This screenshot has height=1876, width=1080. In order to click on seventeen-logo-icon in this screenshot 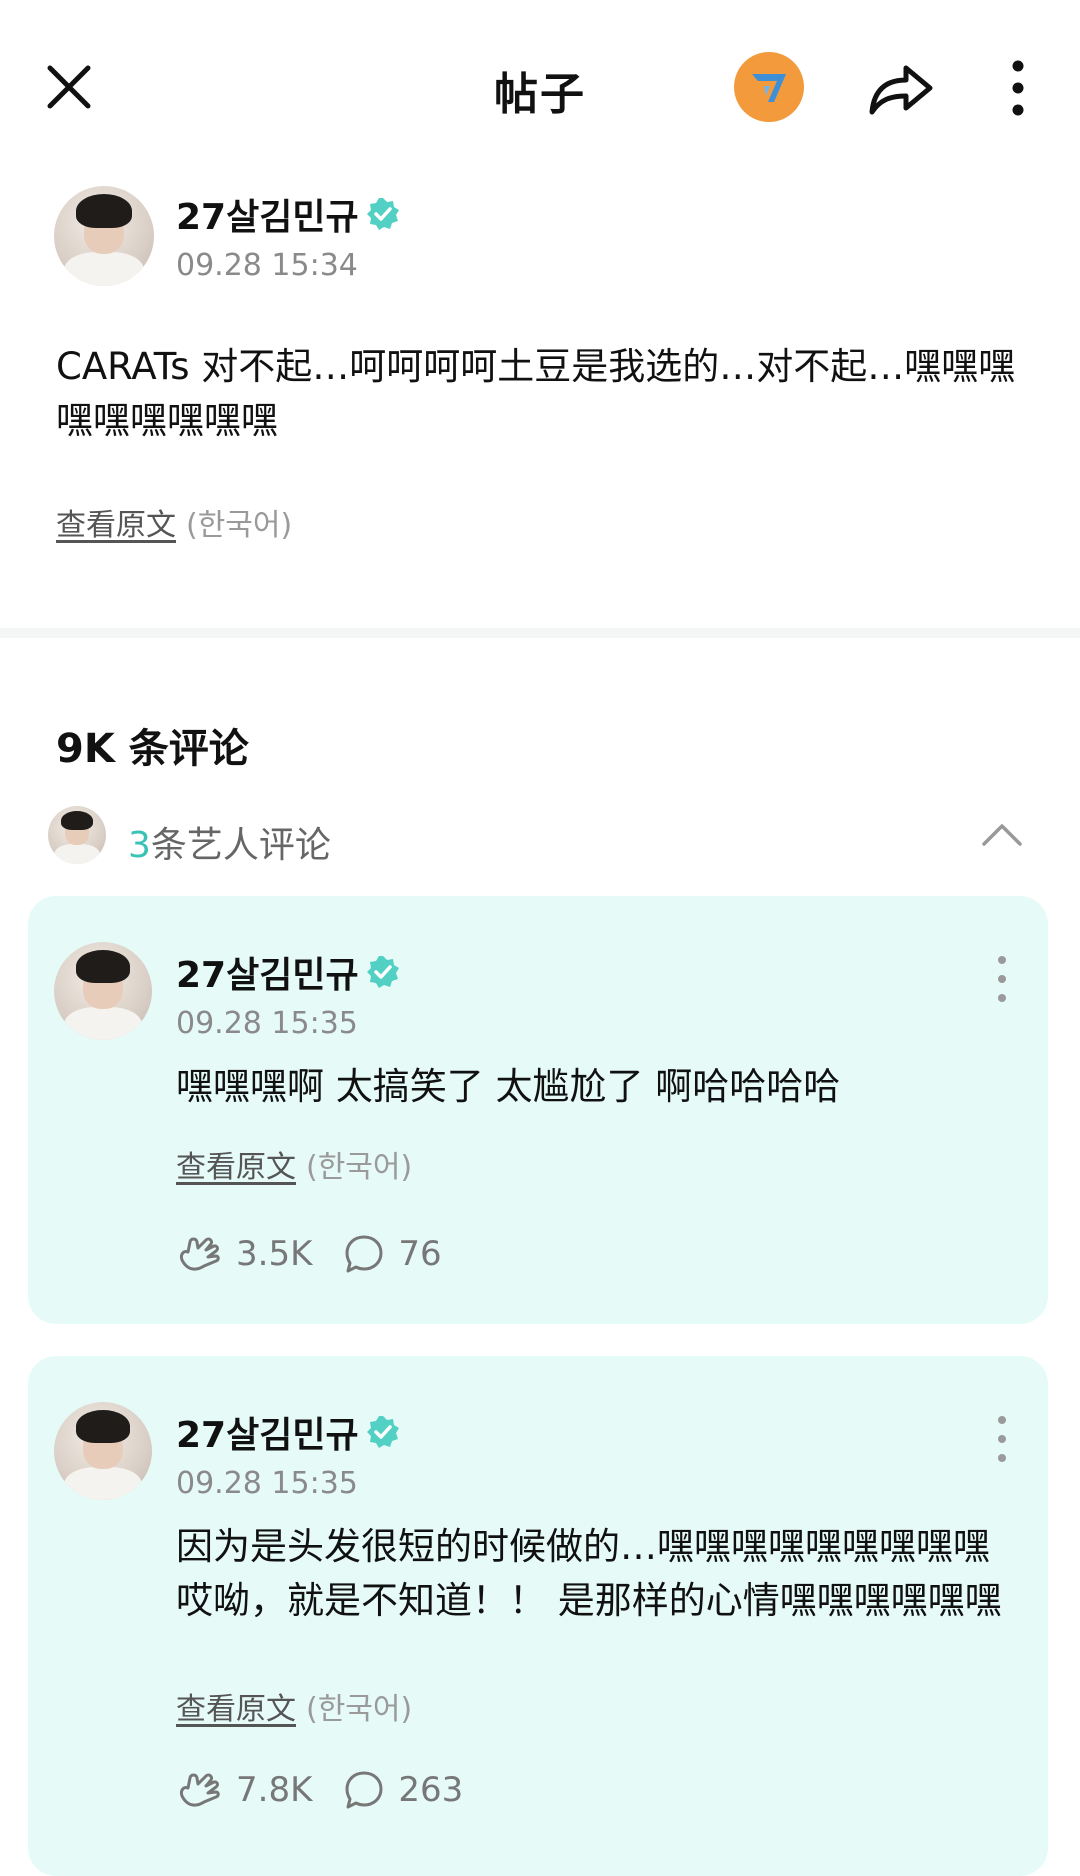, I will do `click(769, 87)`.